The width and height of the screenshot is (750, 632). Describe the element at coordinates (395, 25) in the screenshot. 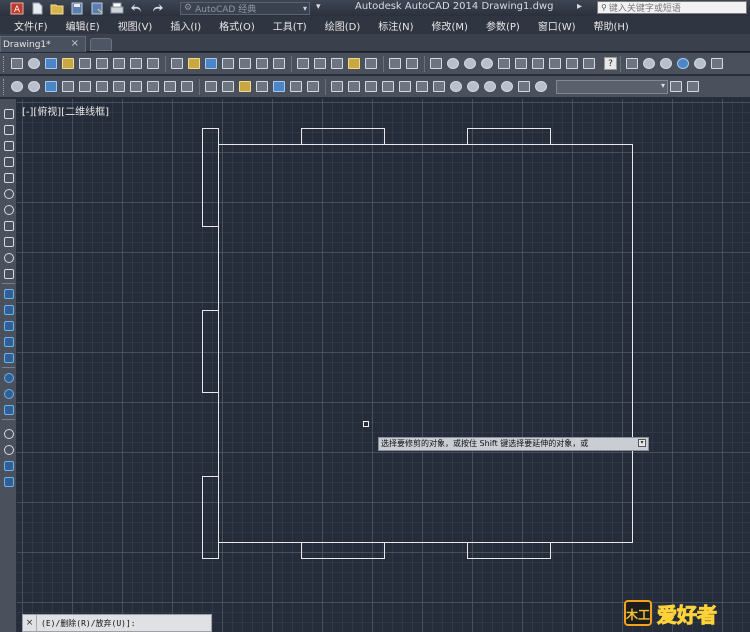

I see `menu-dimension: 标注(N)` at that location.